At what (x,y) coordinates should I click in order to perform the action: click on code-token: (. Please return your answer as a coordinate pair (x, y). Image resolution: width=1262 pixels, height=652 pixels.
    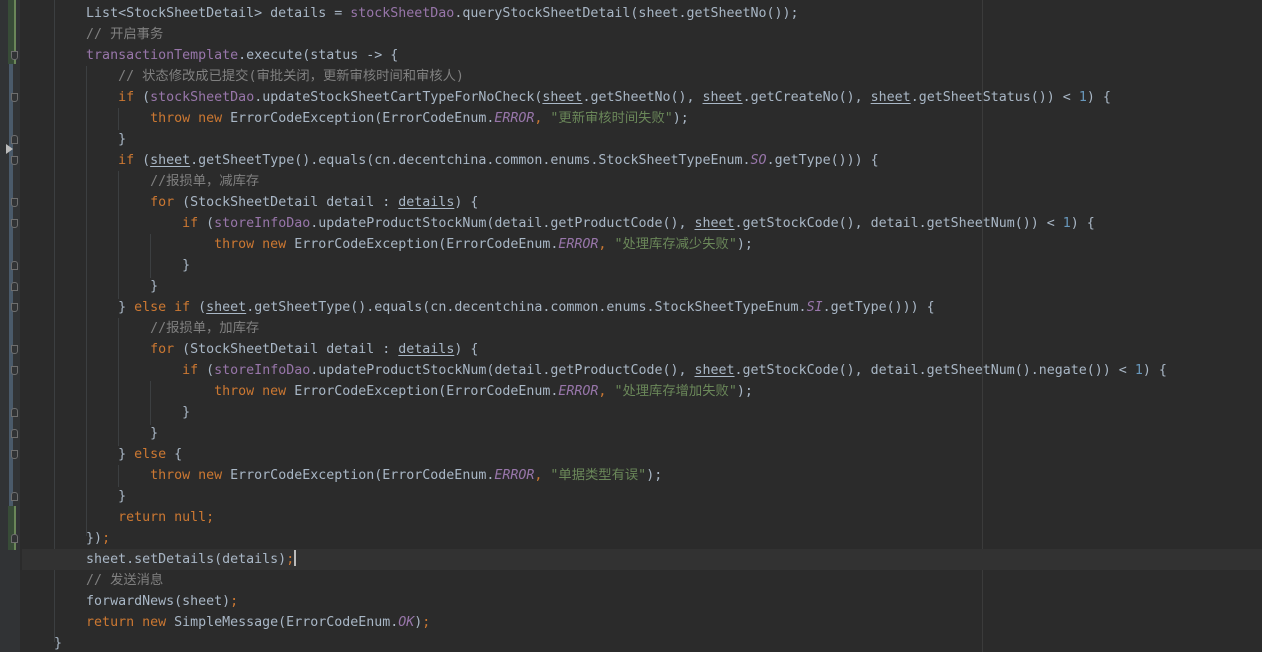
    Looking at the image, I should click on (210, 370).